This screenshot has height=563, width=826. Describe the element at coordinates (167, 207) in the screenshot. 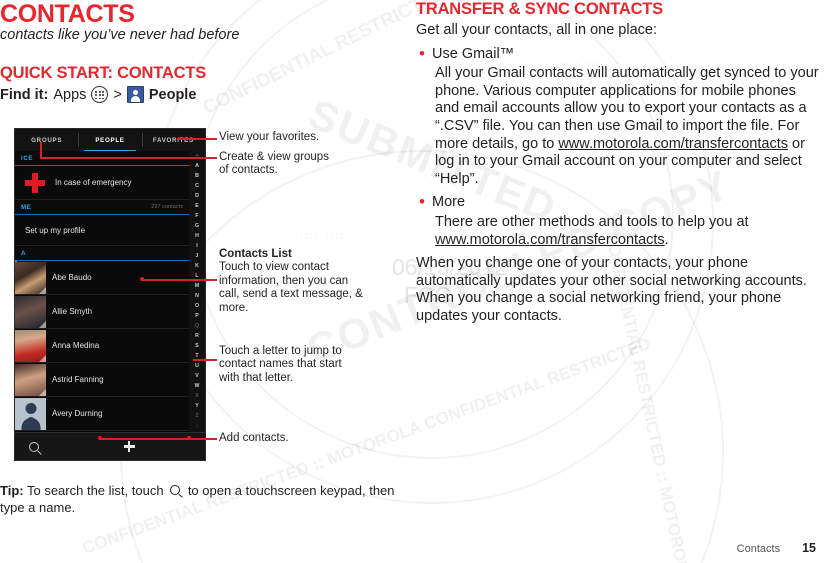

I see `contacts-count: 297 contacts` at that location.